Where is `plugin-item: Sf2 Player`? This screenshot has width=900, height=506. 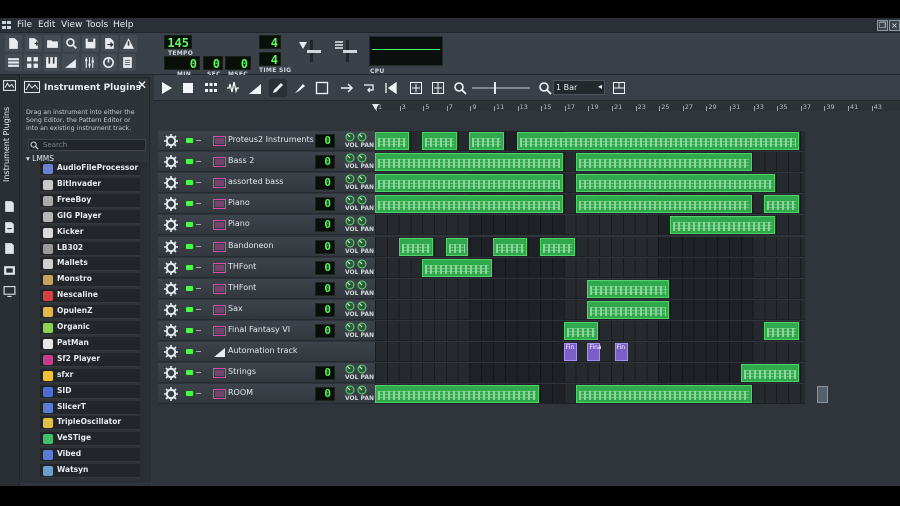 plugin-item: Sf2 Player is located at coordinates (93, 359).